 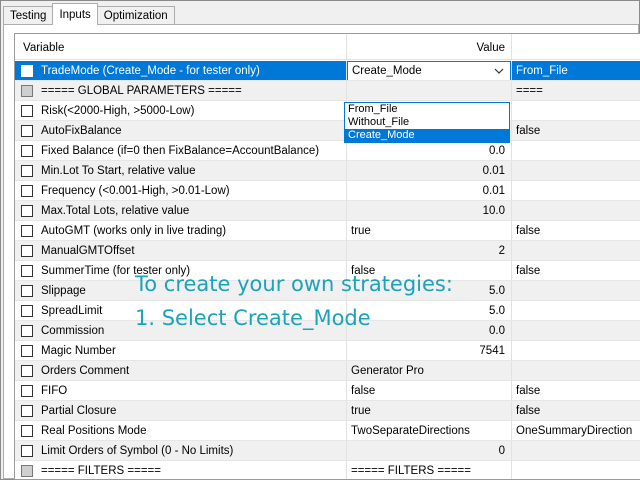 I want to click on row-start-cell: OneSummaryDirection, so click(x=576, y=430).